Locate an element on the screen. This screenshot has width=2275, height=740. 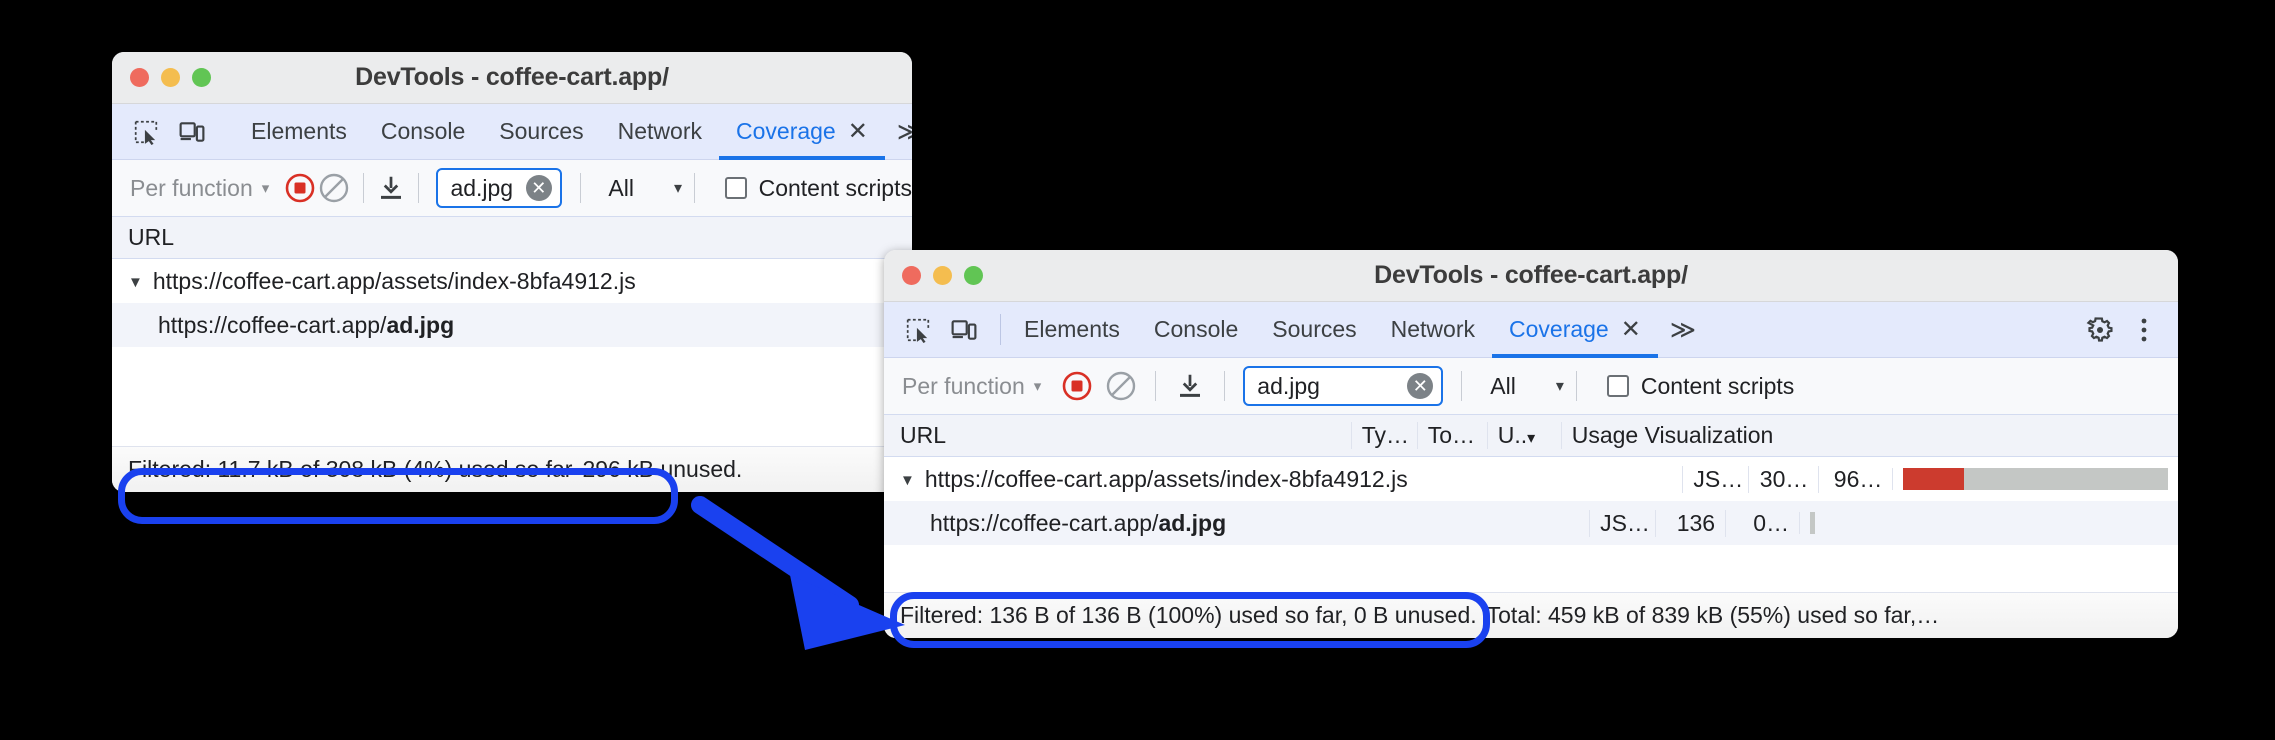
gear-icon is located at coordinates (2100, 330).